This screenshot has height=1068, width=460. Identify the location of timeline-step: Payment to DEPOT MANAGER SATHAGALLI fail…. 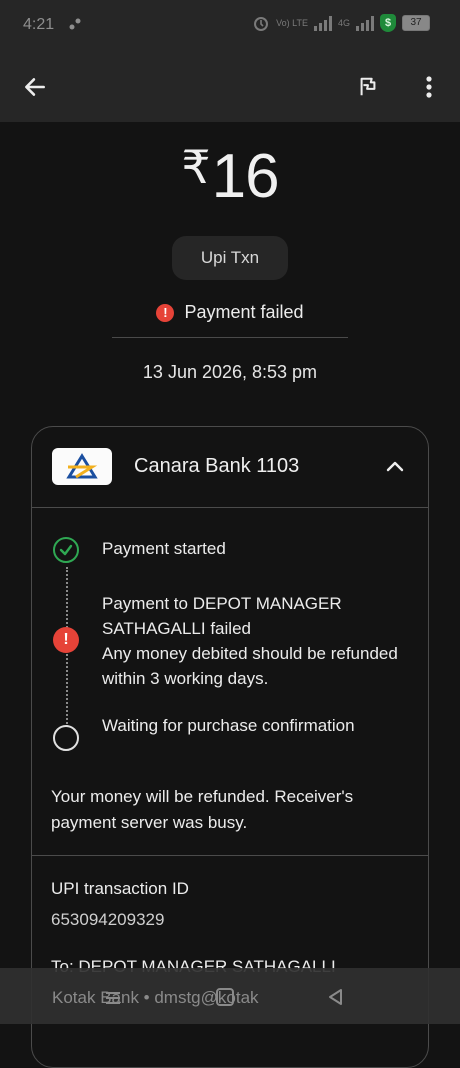
(252, 641).